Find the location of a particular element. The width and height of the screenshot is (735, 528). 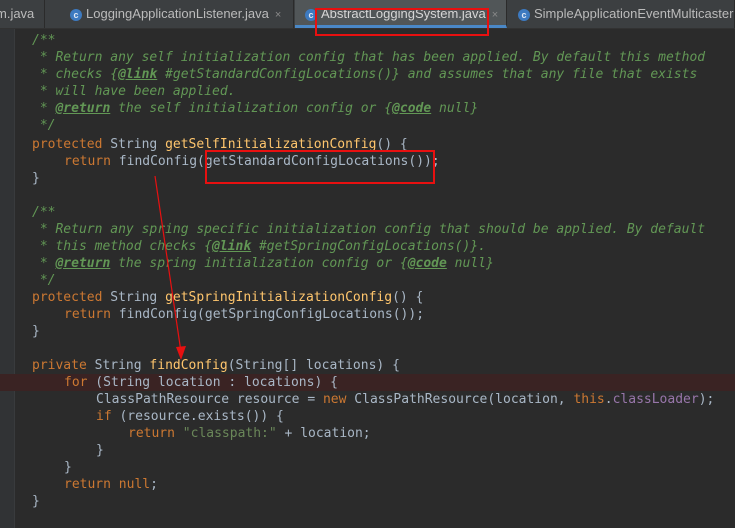

annotation-arrow is located at coordinates (170, 267).